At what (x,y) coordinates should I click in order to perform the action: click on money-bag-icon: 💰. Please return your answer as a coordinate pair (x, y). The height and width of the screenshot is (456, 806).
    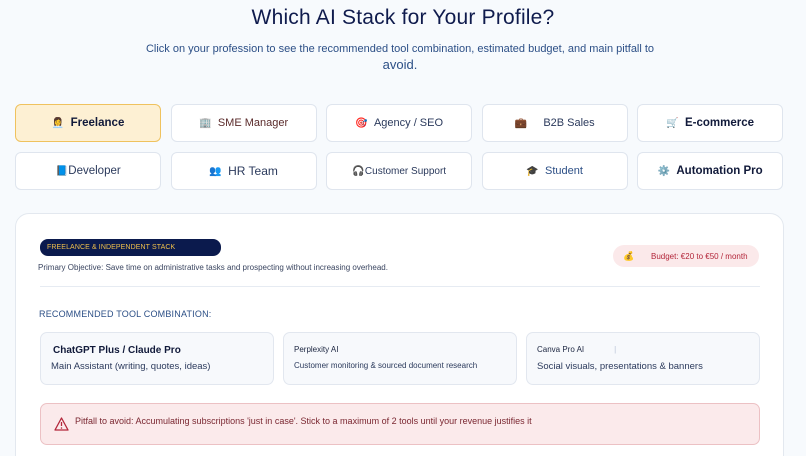
    Looking at the image, I should click on (629, 255).